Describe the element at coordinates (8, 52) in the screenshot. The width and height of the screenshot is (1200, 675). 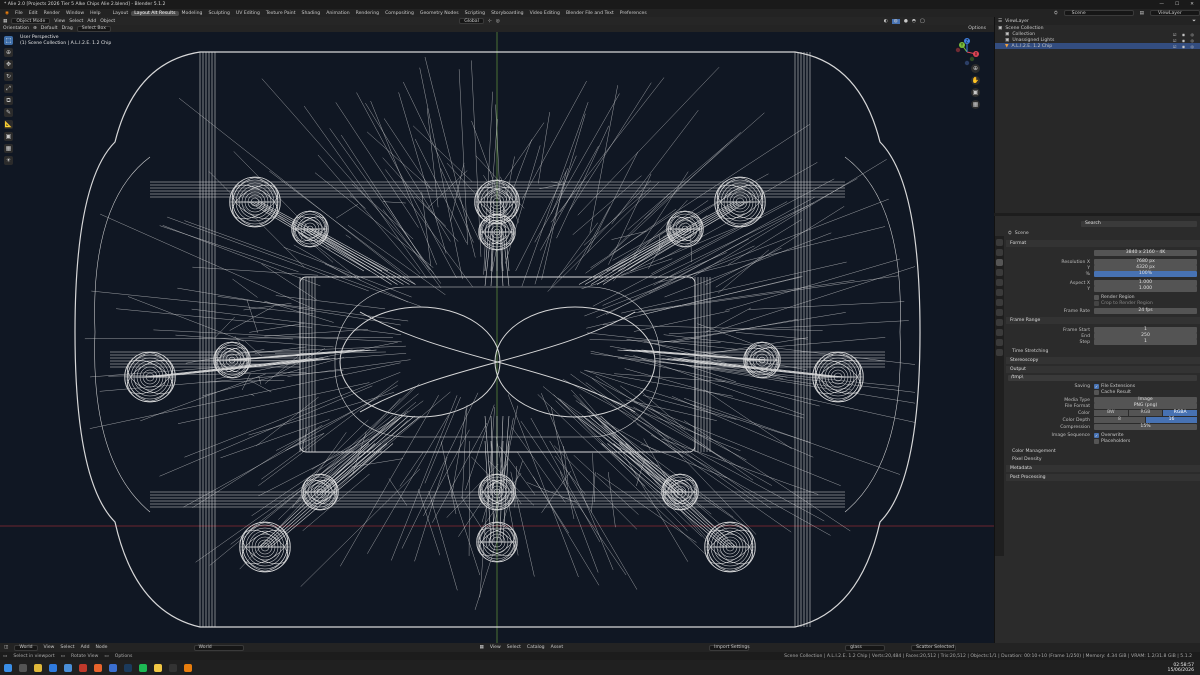
I see `cursor-tool-icon: ⊕` at that location.